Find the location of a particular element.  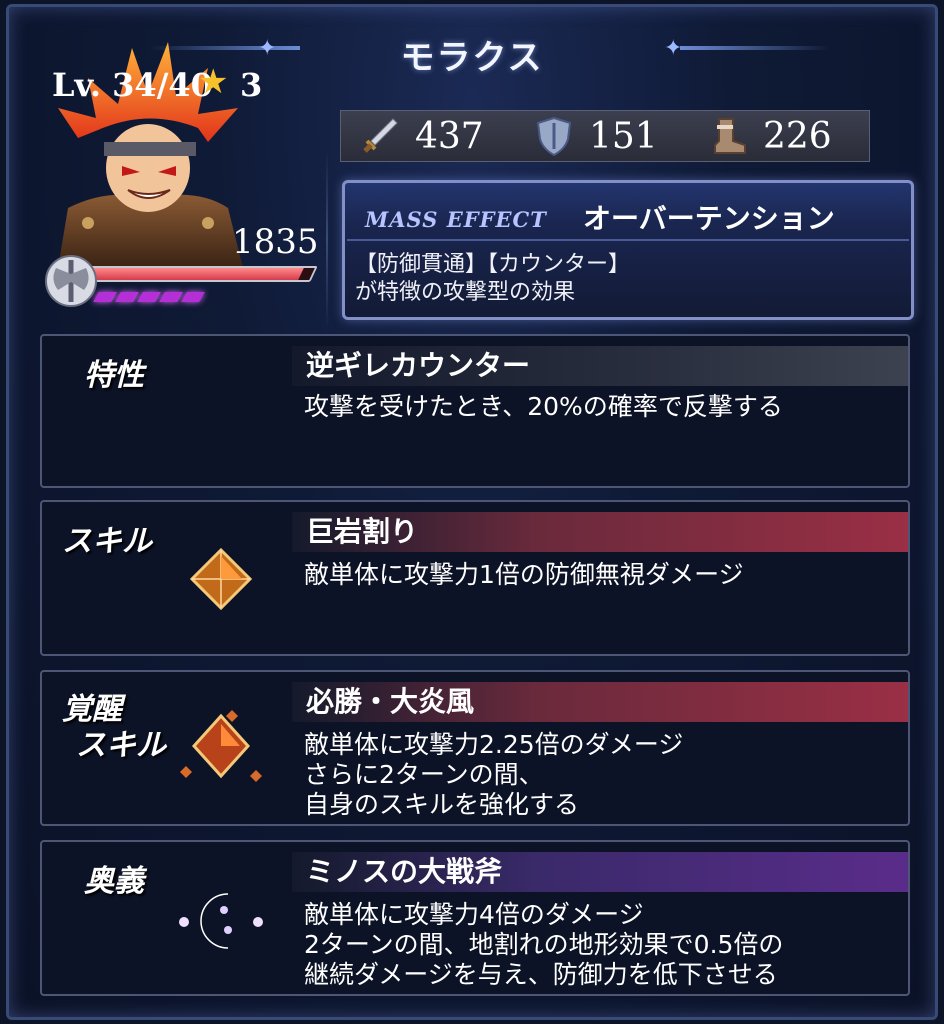

awakened-skill-description: 敵単体に攻撃力2.25倍のダメージ さらに2ターンの間、 自身のスキルを強化する is located at coordinates (493, 775).